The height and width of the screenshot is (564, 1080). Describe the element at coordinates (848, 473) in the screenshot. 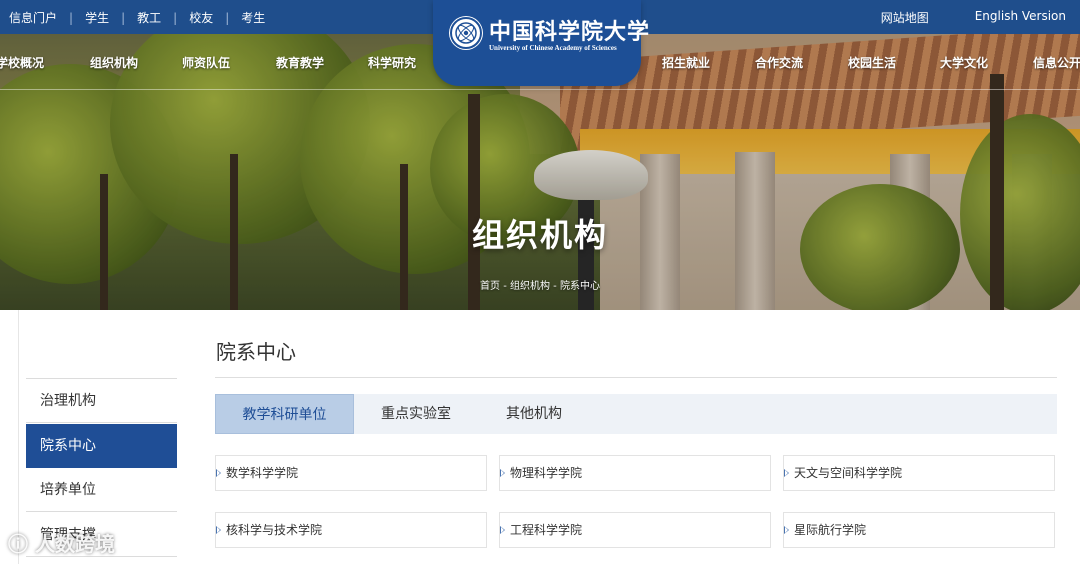

I see `unit-name: 天文与空间科学学院` at that location.